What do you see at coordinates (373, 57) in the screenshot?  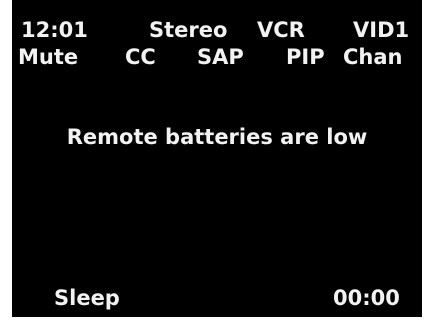 I see `channel-indicator: Chan` at bounding box center [373, 57].